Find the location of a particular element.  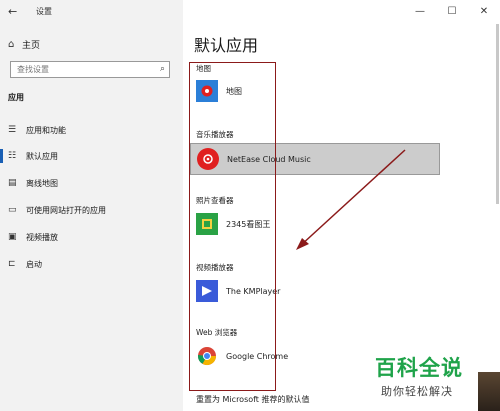

watermark-title: 百科全说 is located at coordinates (419, 368).